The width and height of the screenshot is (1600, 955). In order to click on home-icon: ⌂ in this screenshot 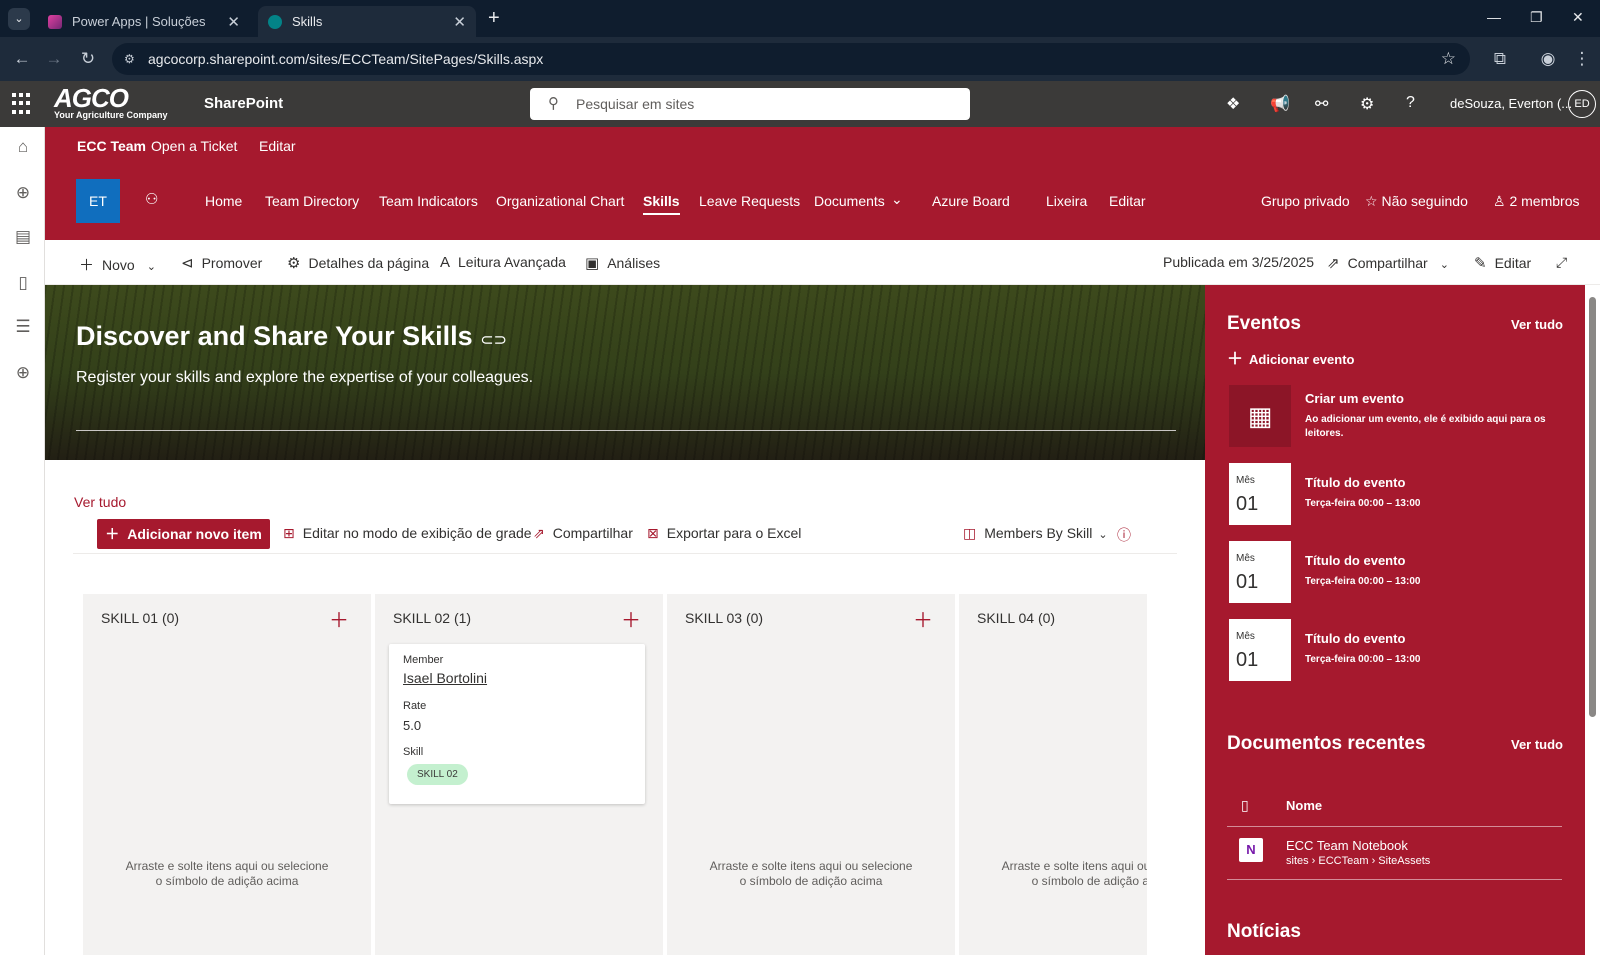, I will do `click(23, 148)`.